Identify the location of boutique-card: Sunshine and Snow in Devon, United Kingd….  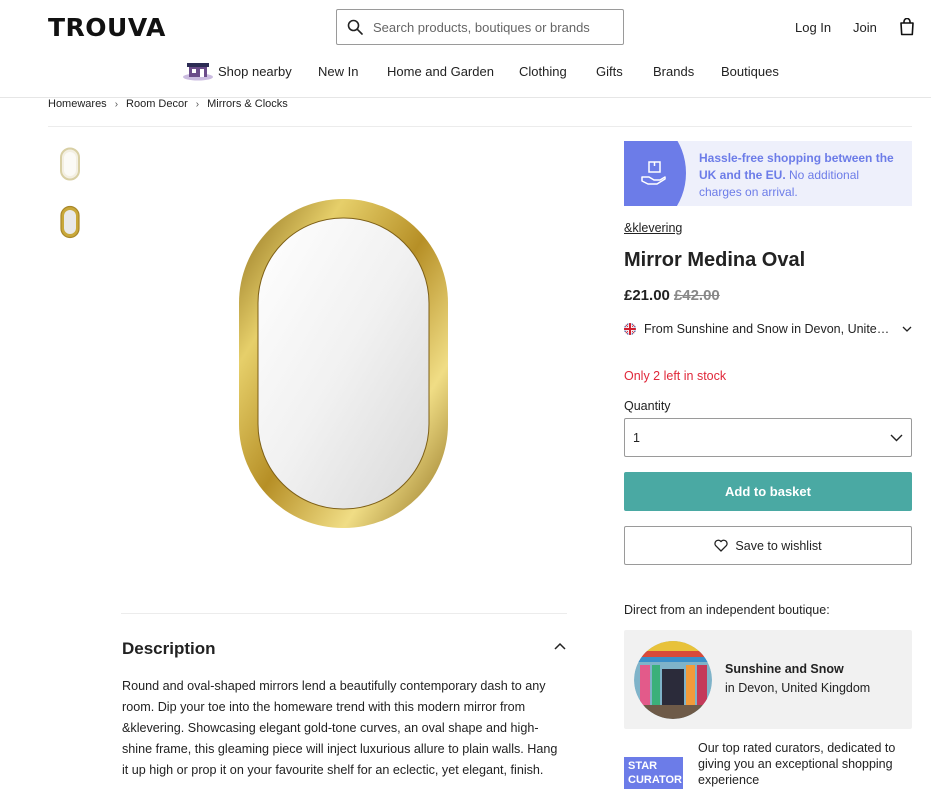
(768, 679).